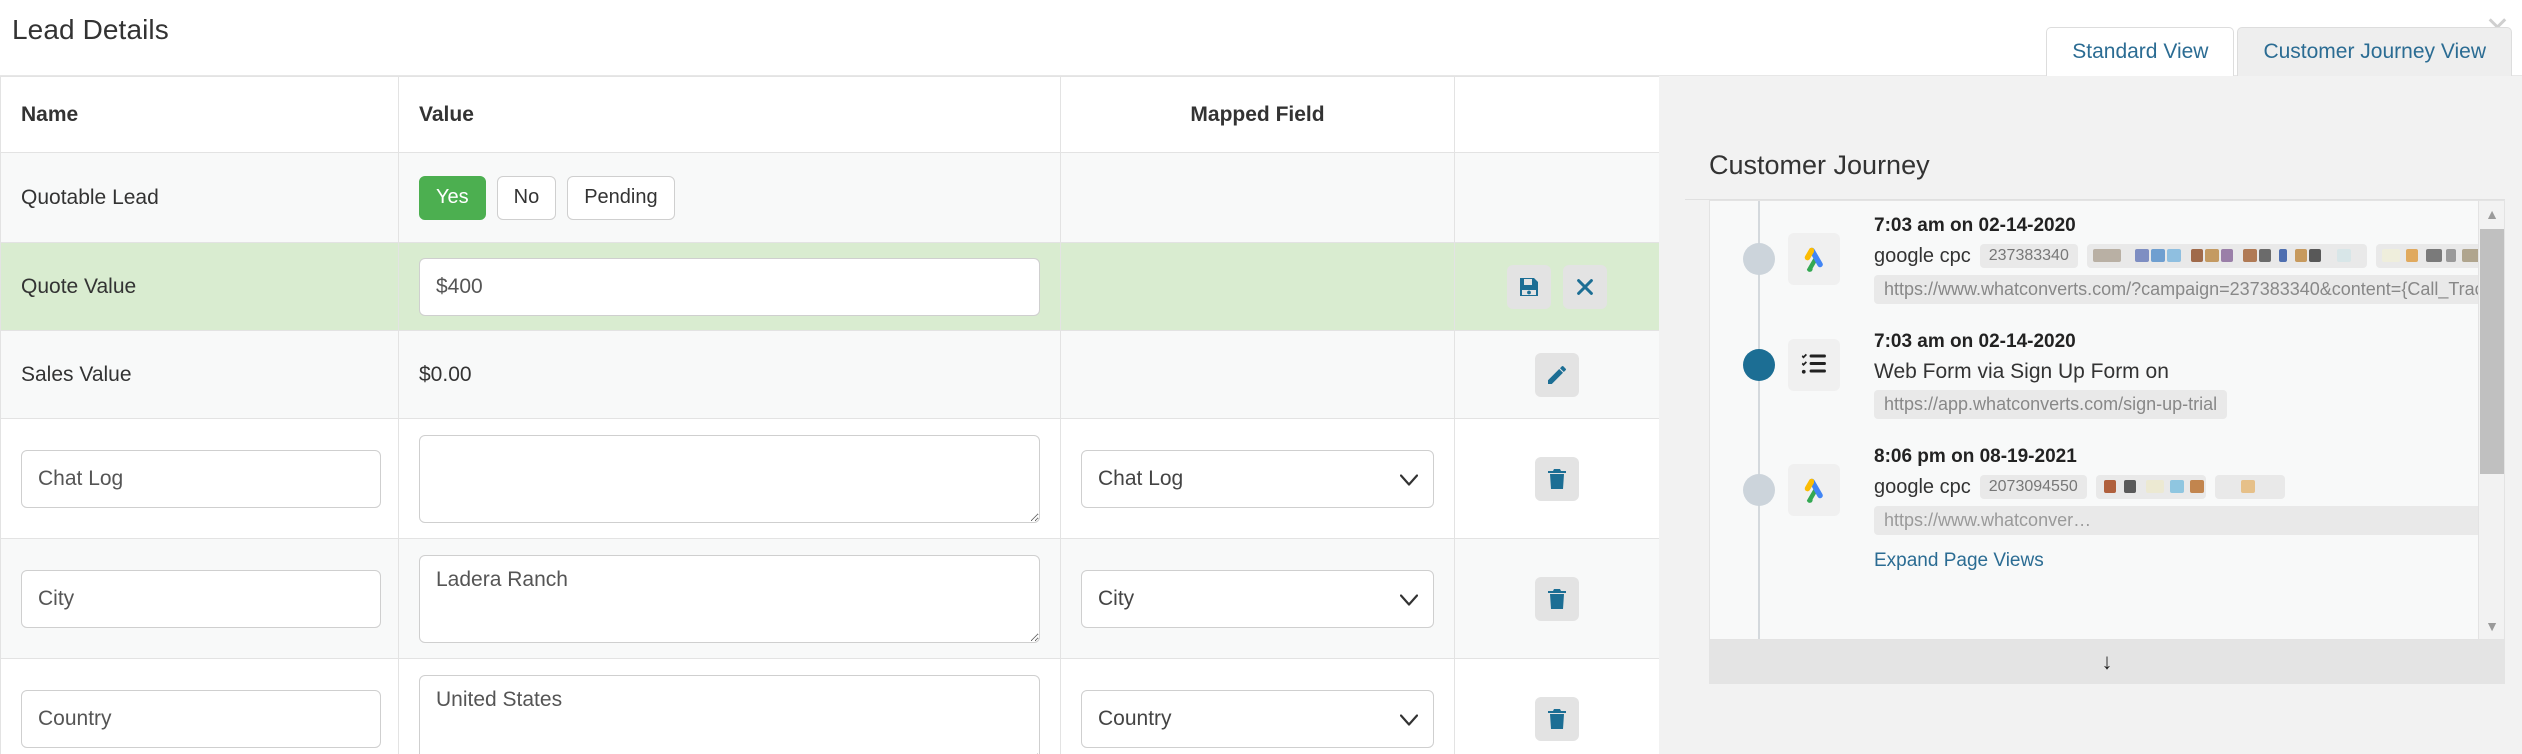 This screenshot has width=2522, height=754. Describe the element at coordinates (199, 197) in the screenshot. I see `row-label-quotable-lead: Quotable Lead` at that location.